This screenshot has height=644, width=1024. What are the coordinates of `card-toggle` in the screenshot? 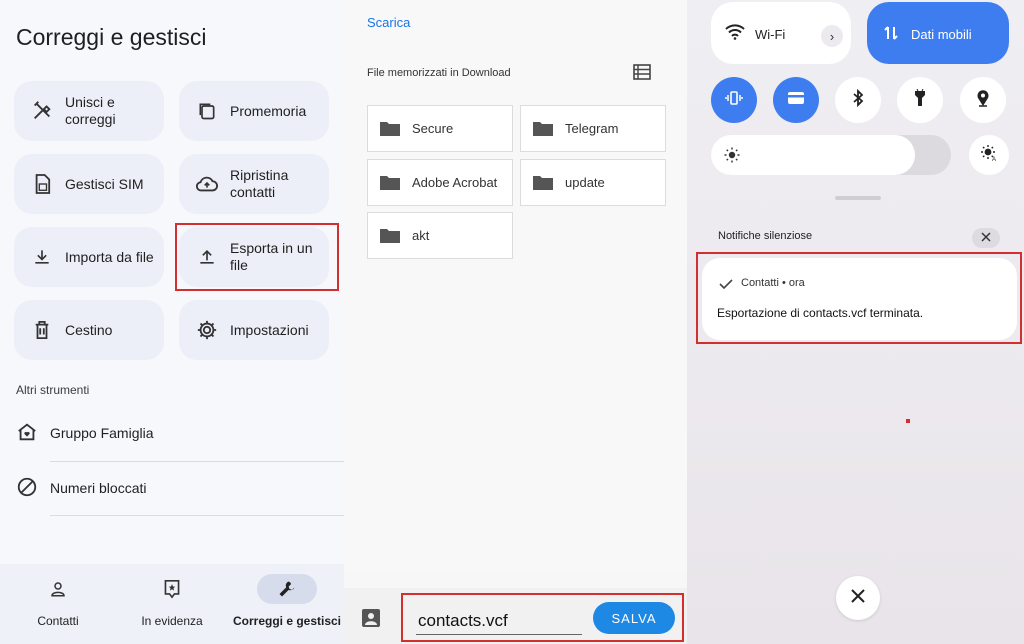 It's located at (796, 100).